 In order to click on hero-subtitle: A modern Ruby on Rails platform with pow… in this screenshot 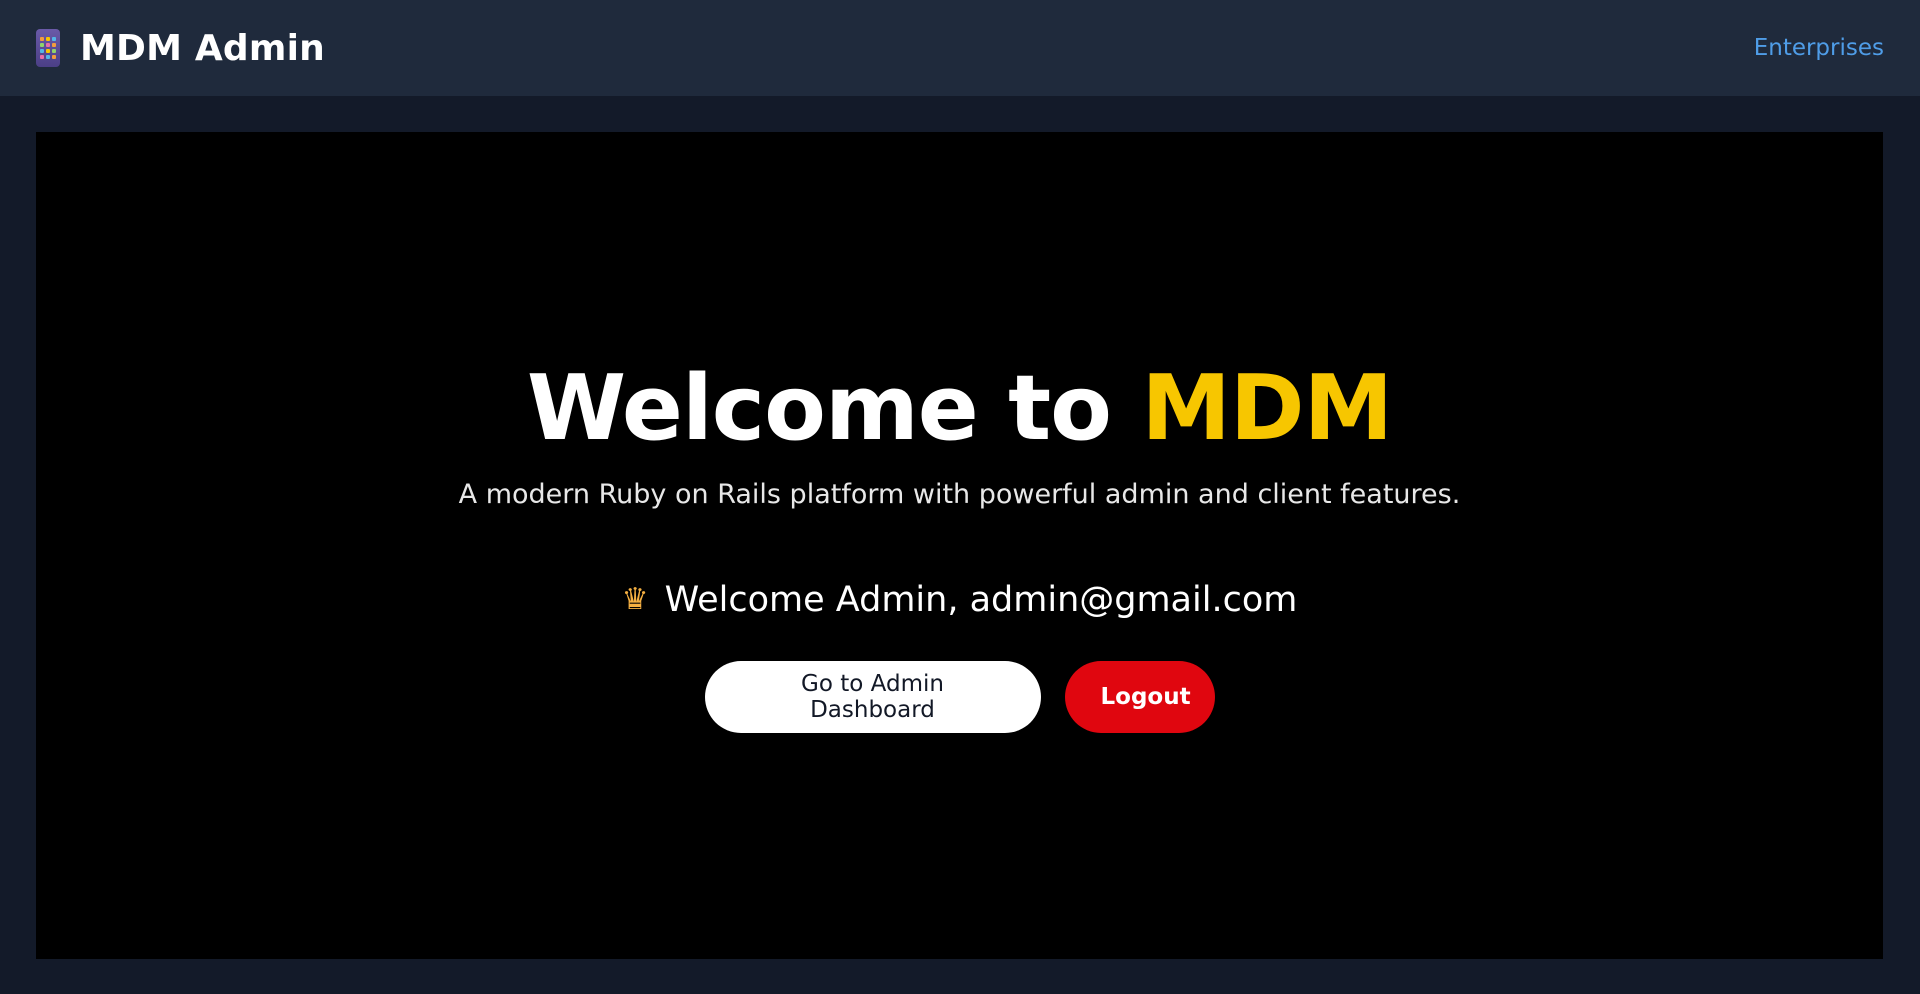, I will do `click(959, 494)`.